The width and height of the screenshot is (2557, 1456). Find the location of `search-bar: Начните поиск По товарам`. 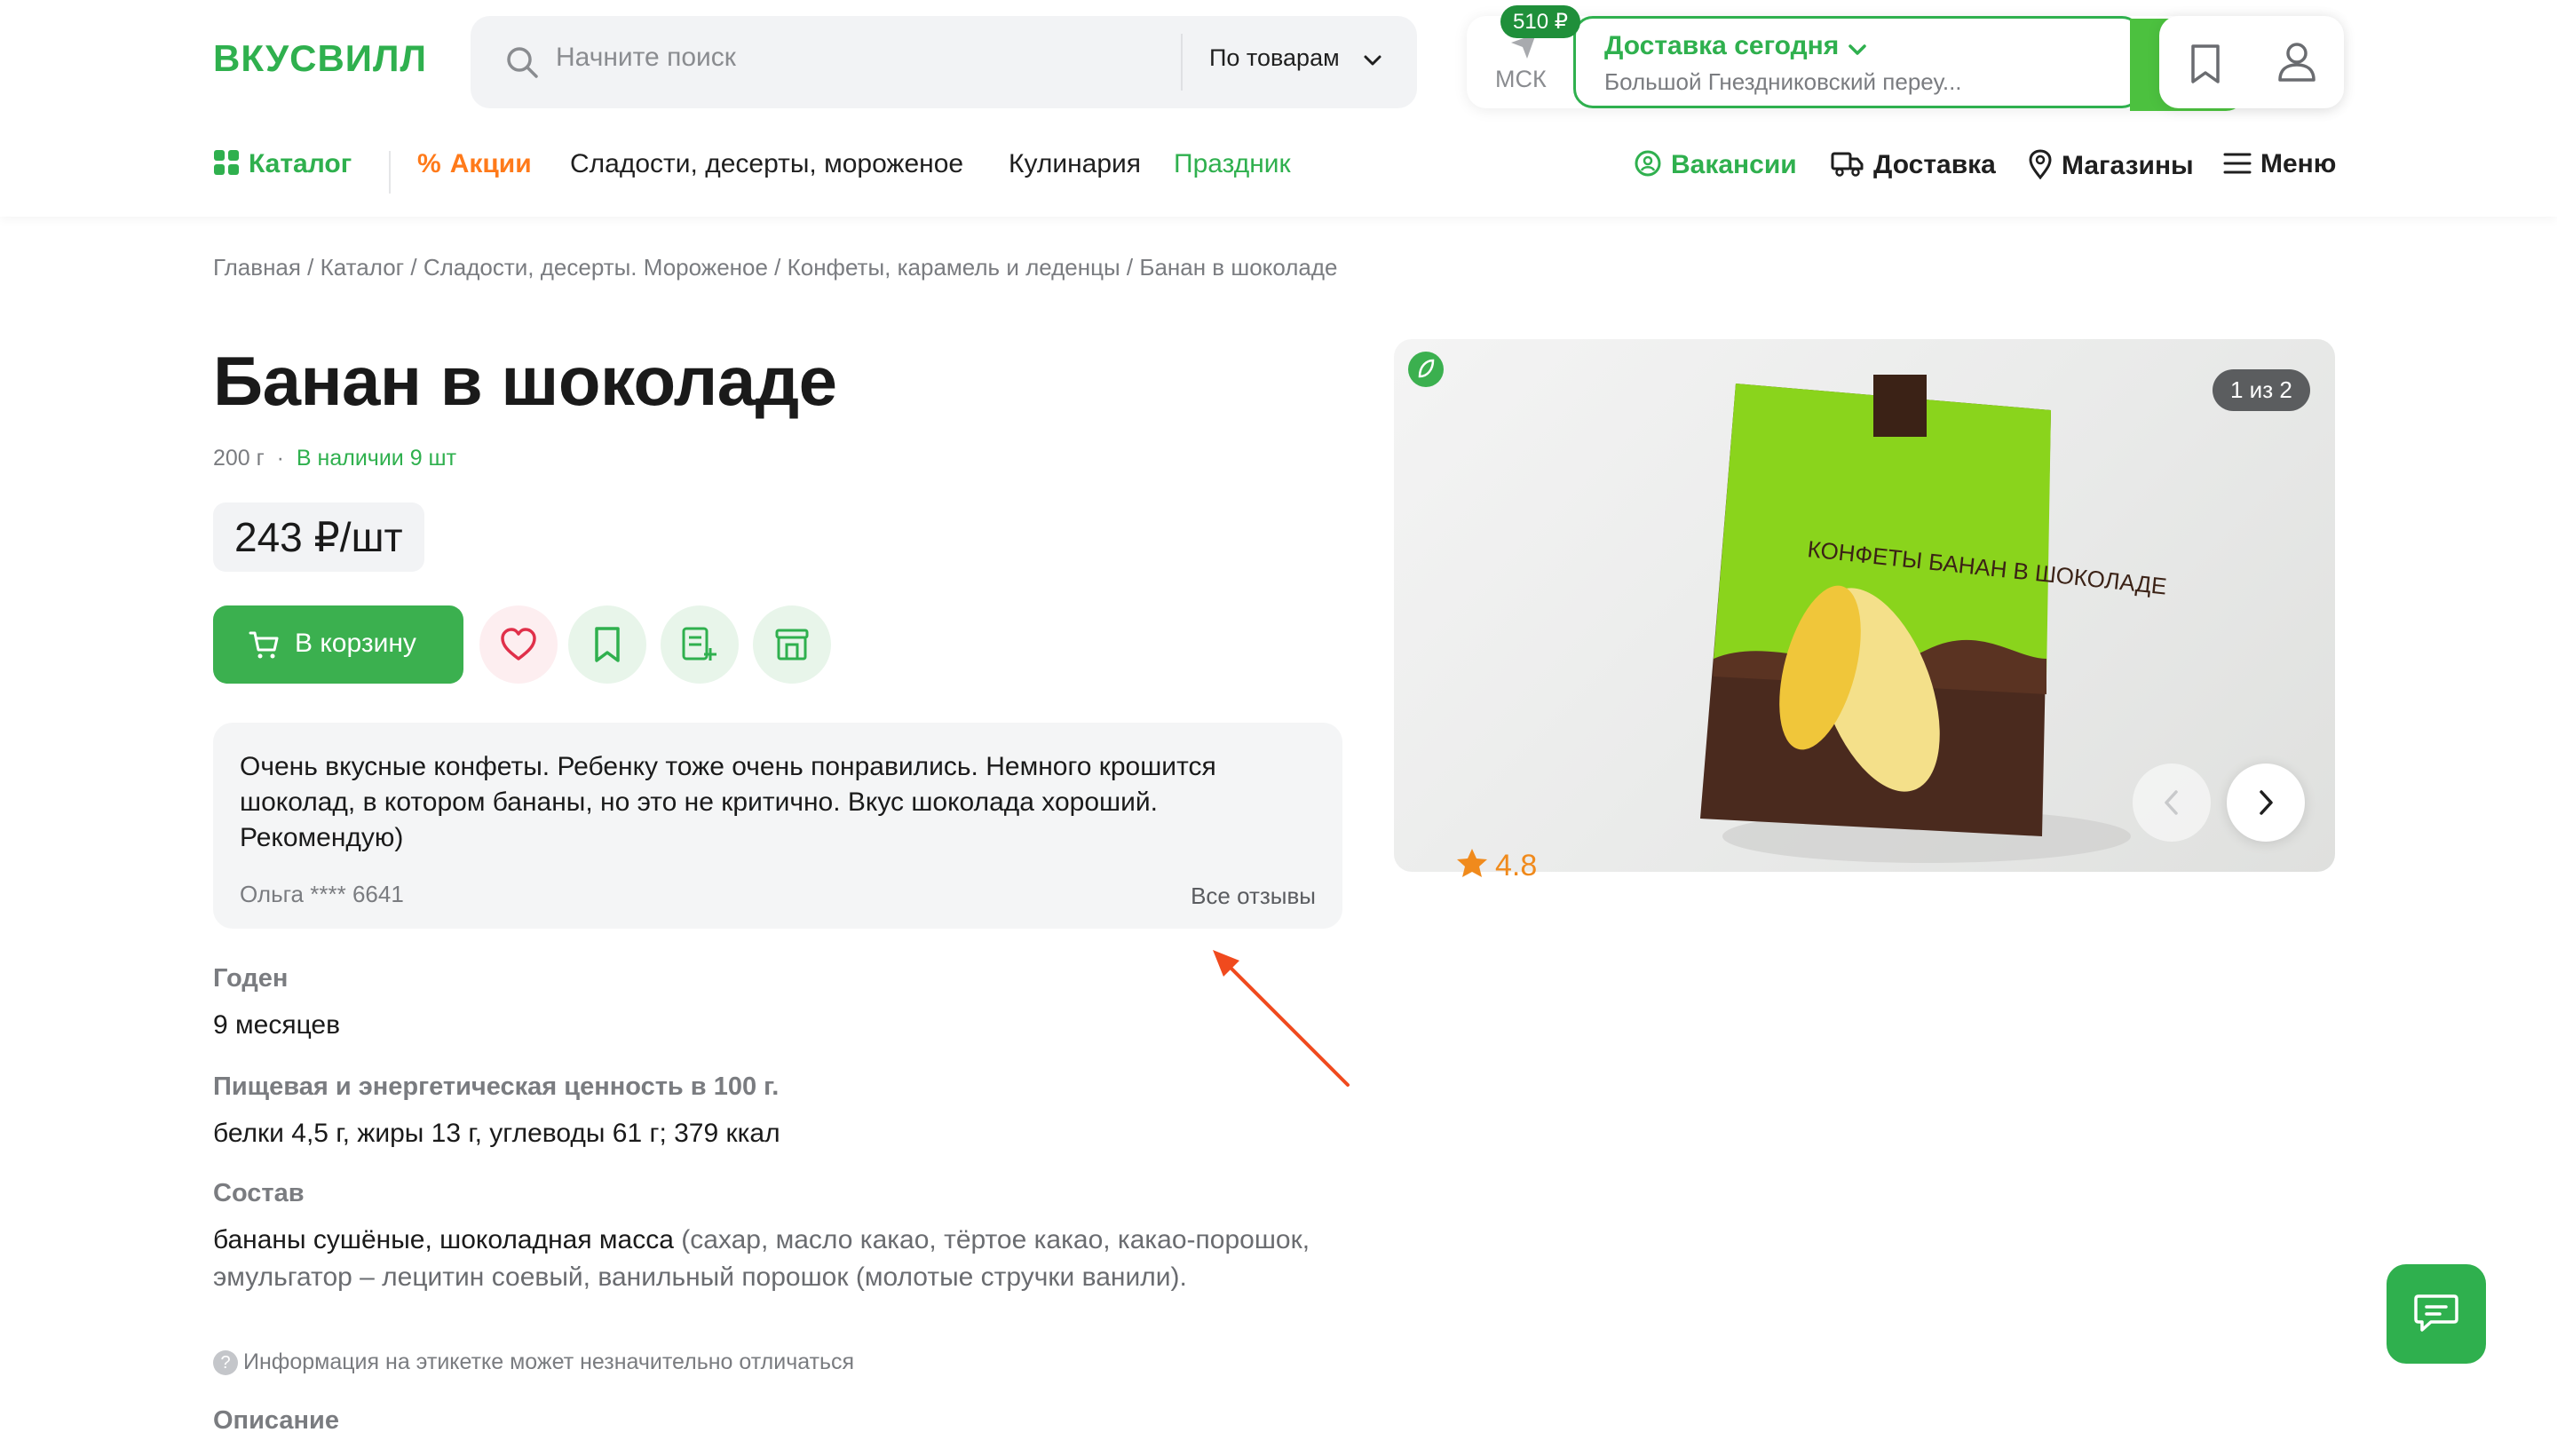

search-bar: Начните поиск По товарам is located at coordinates (944, 62).